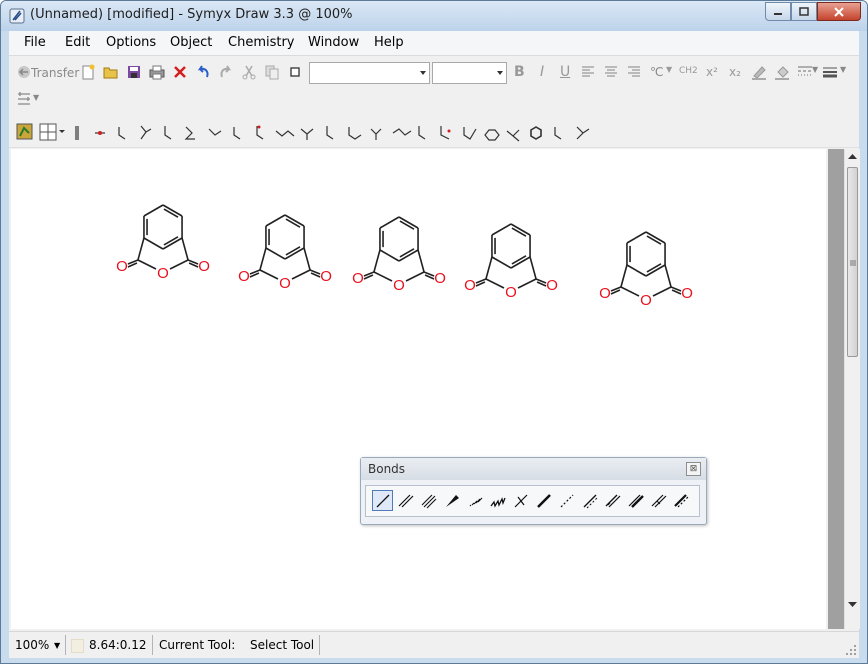 The image size is (868, 664). I want to click on crossed-bond-tool, so click(520, 500).